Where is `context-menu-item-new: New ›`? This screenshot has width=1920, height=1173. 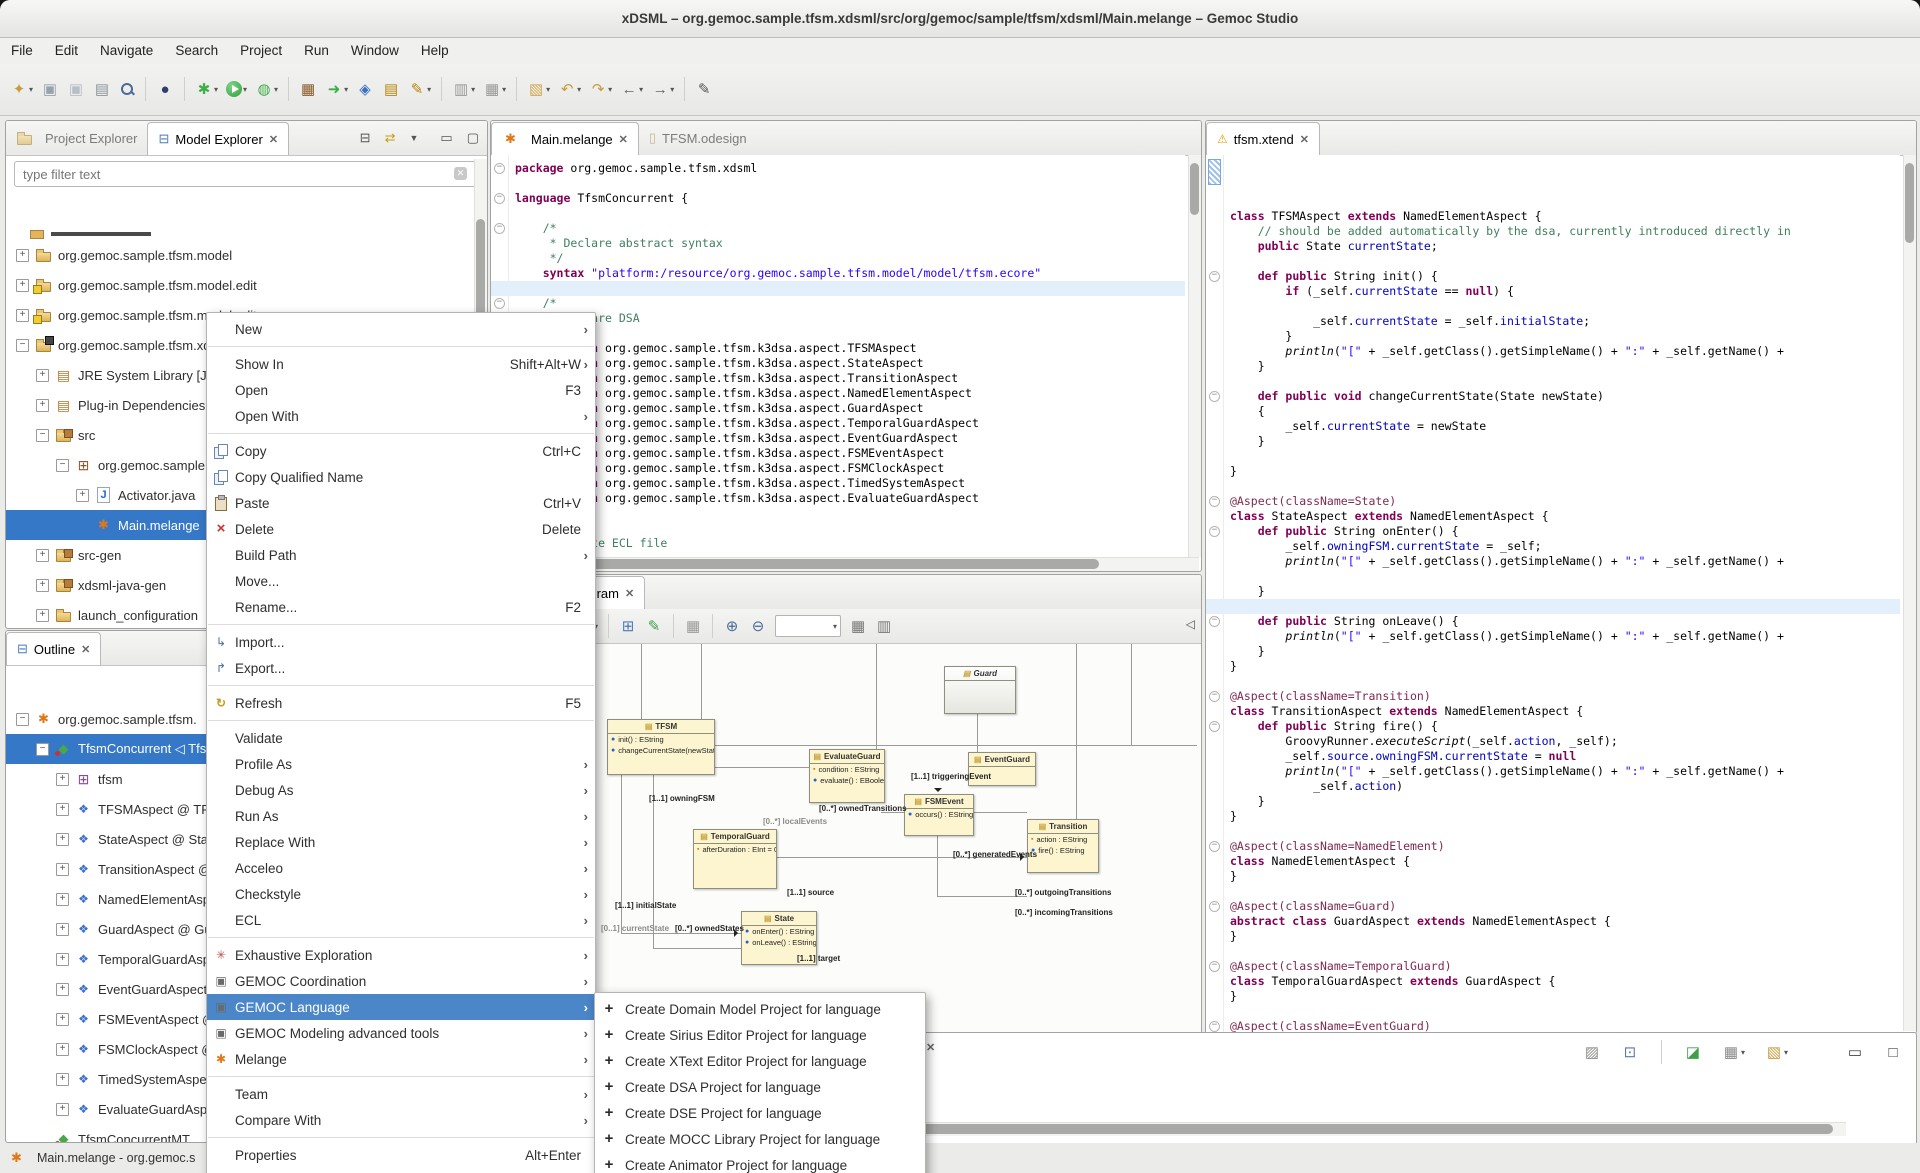
context-menu-item-new: New › is located at coordinates (401, 329).